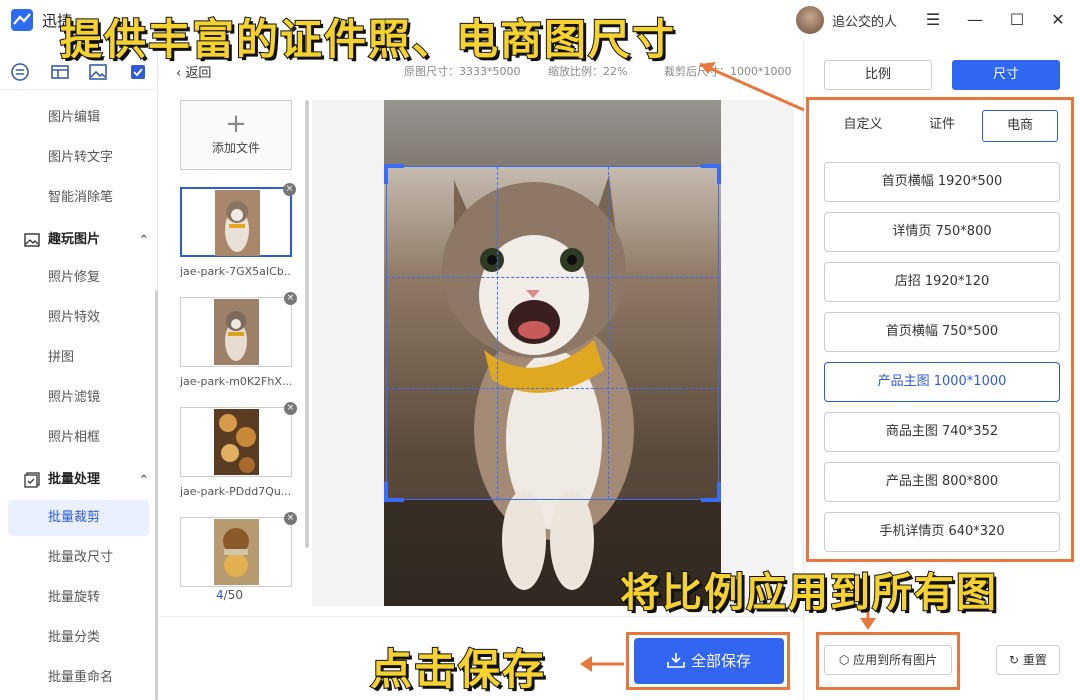 The height and width of the screenshot is (700, 1080). Describe the element at coordinates (458, 669) in the screenshot. I see `callout-bottom: 点击保存` at that location.